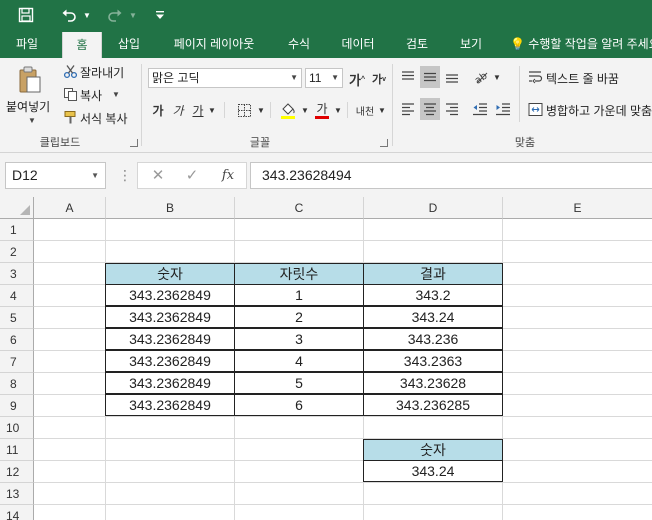 The height and width of the screenshot is (520, 652). I want to click on small-table-value-cell: 343.24, so click(433, 471).